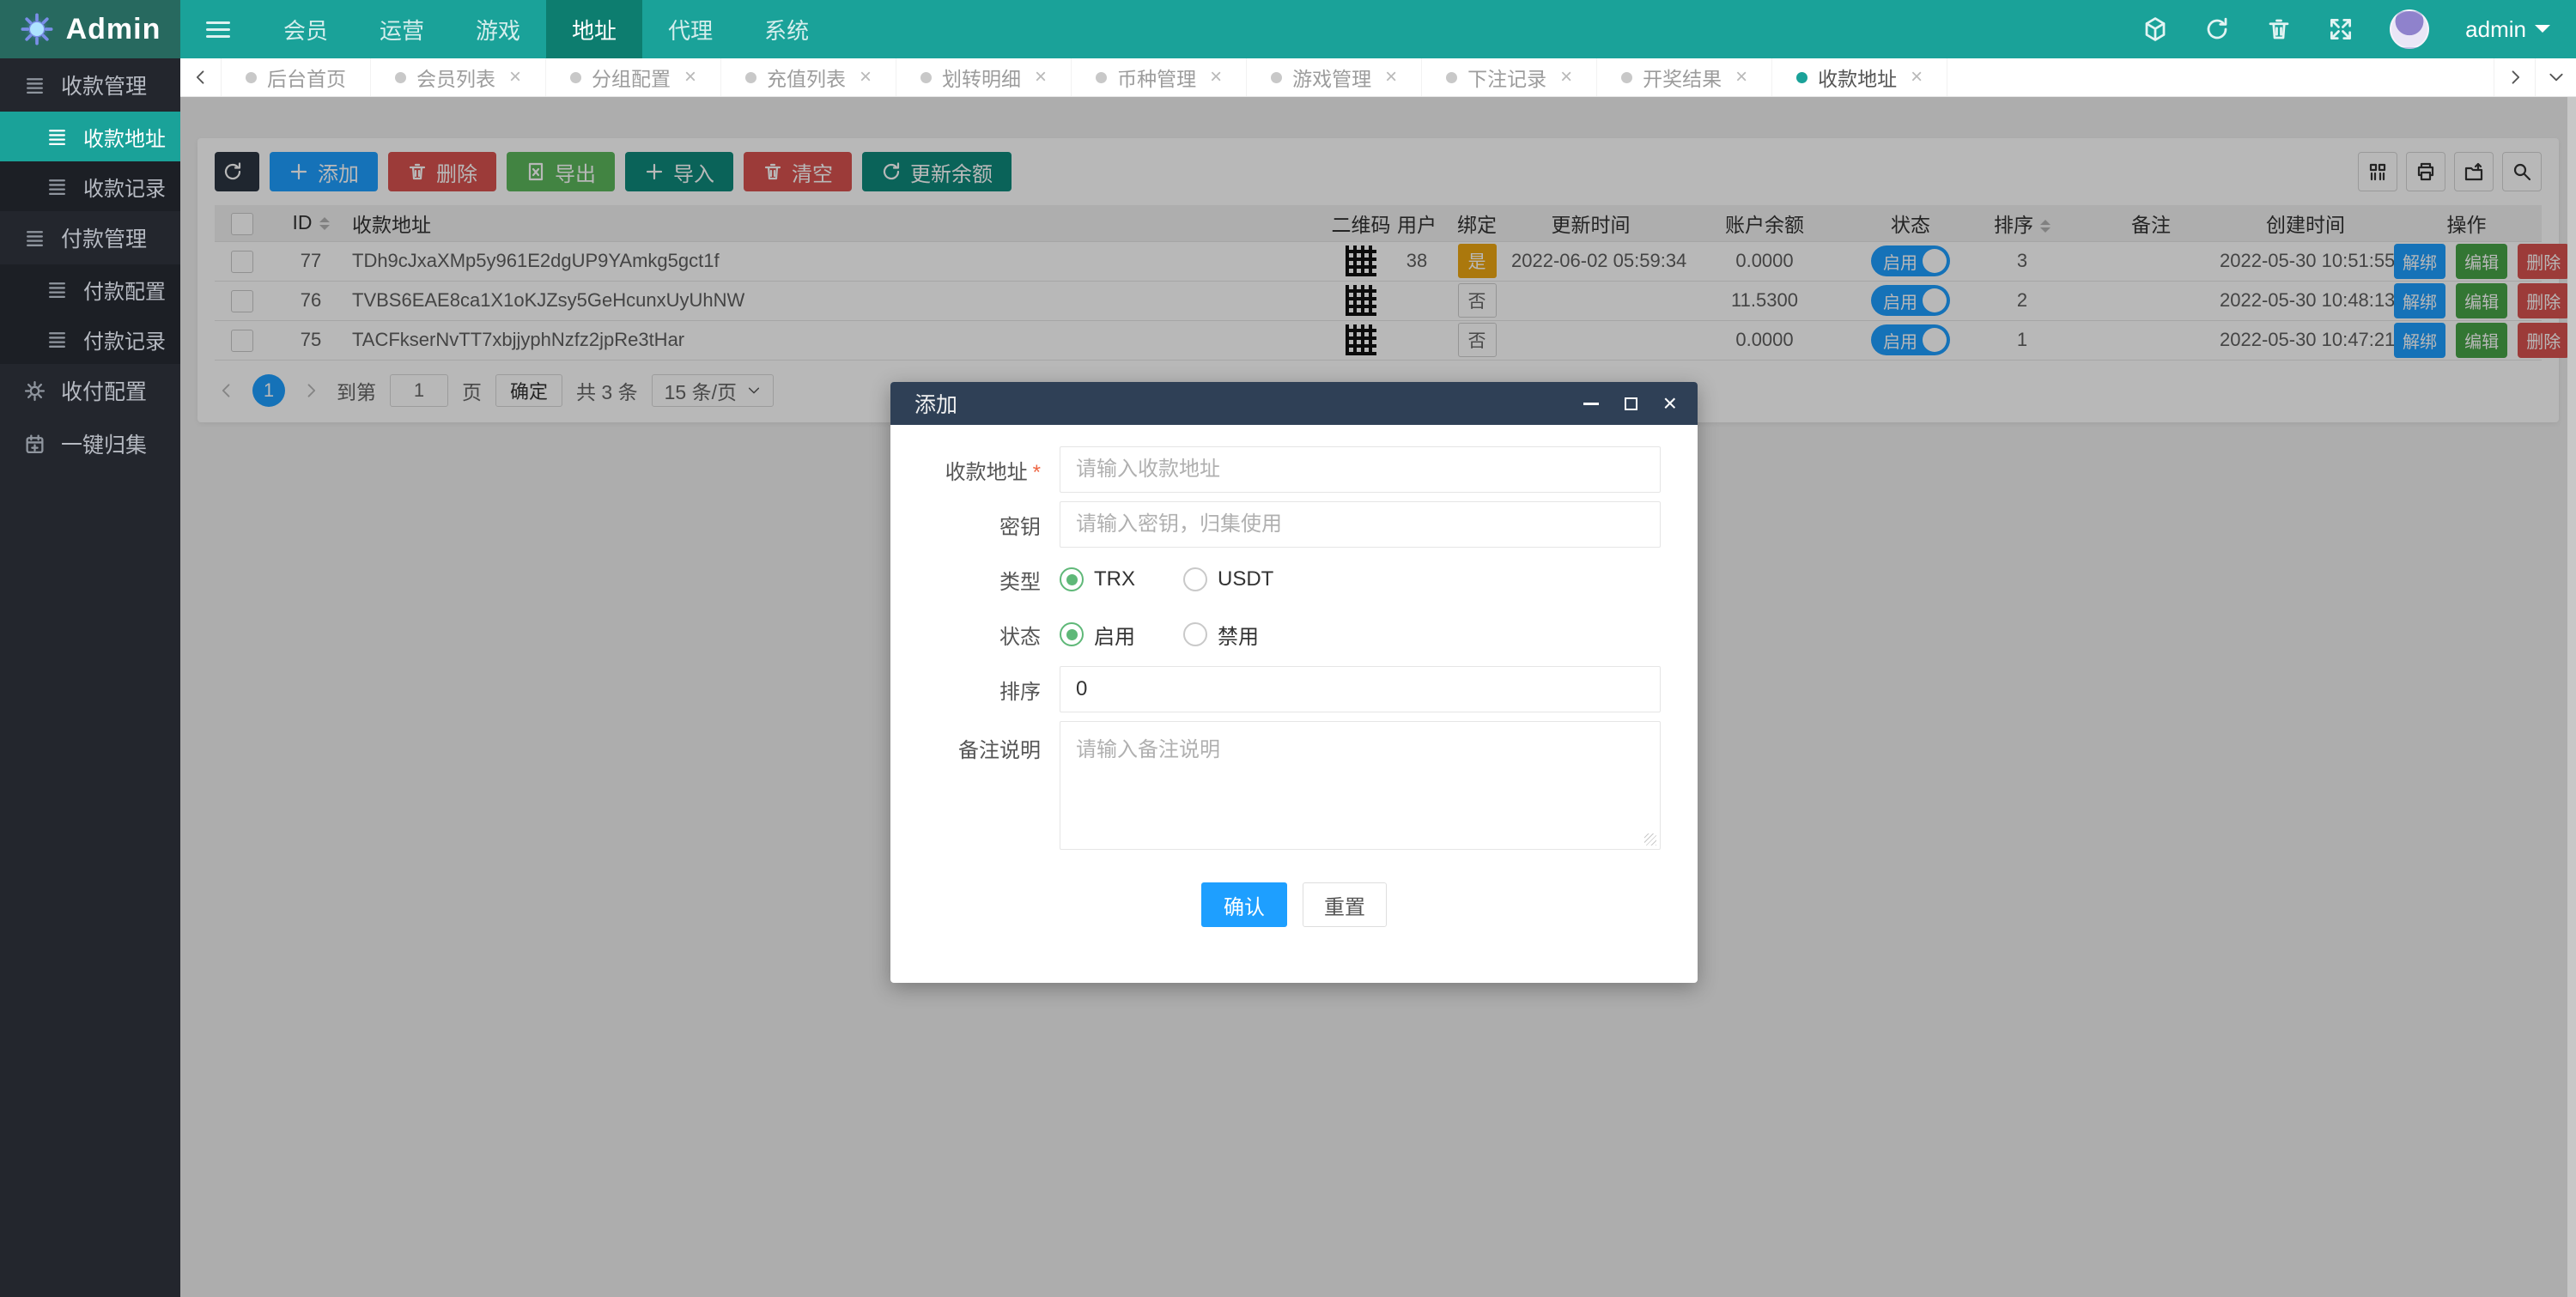  What do you see at coordinates (37, 29) in the screenshot?
I see `gear-logo-icon` at bounding box center [37, 29].